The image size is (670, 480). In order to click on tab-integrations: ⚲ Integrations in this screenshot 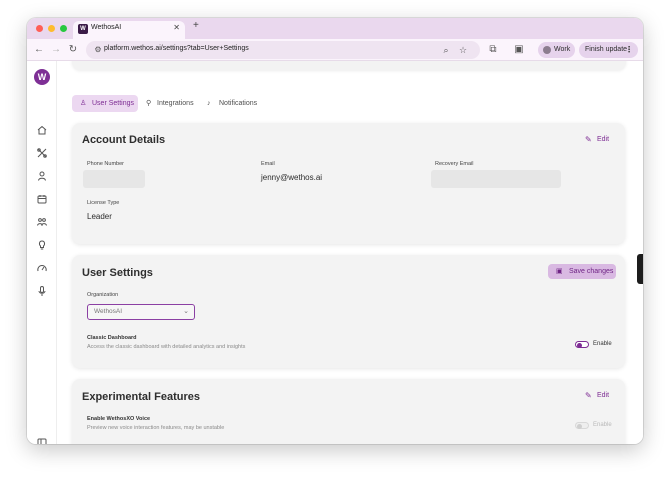, I will do `click(173, 103)`.